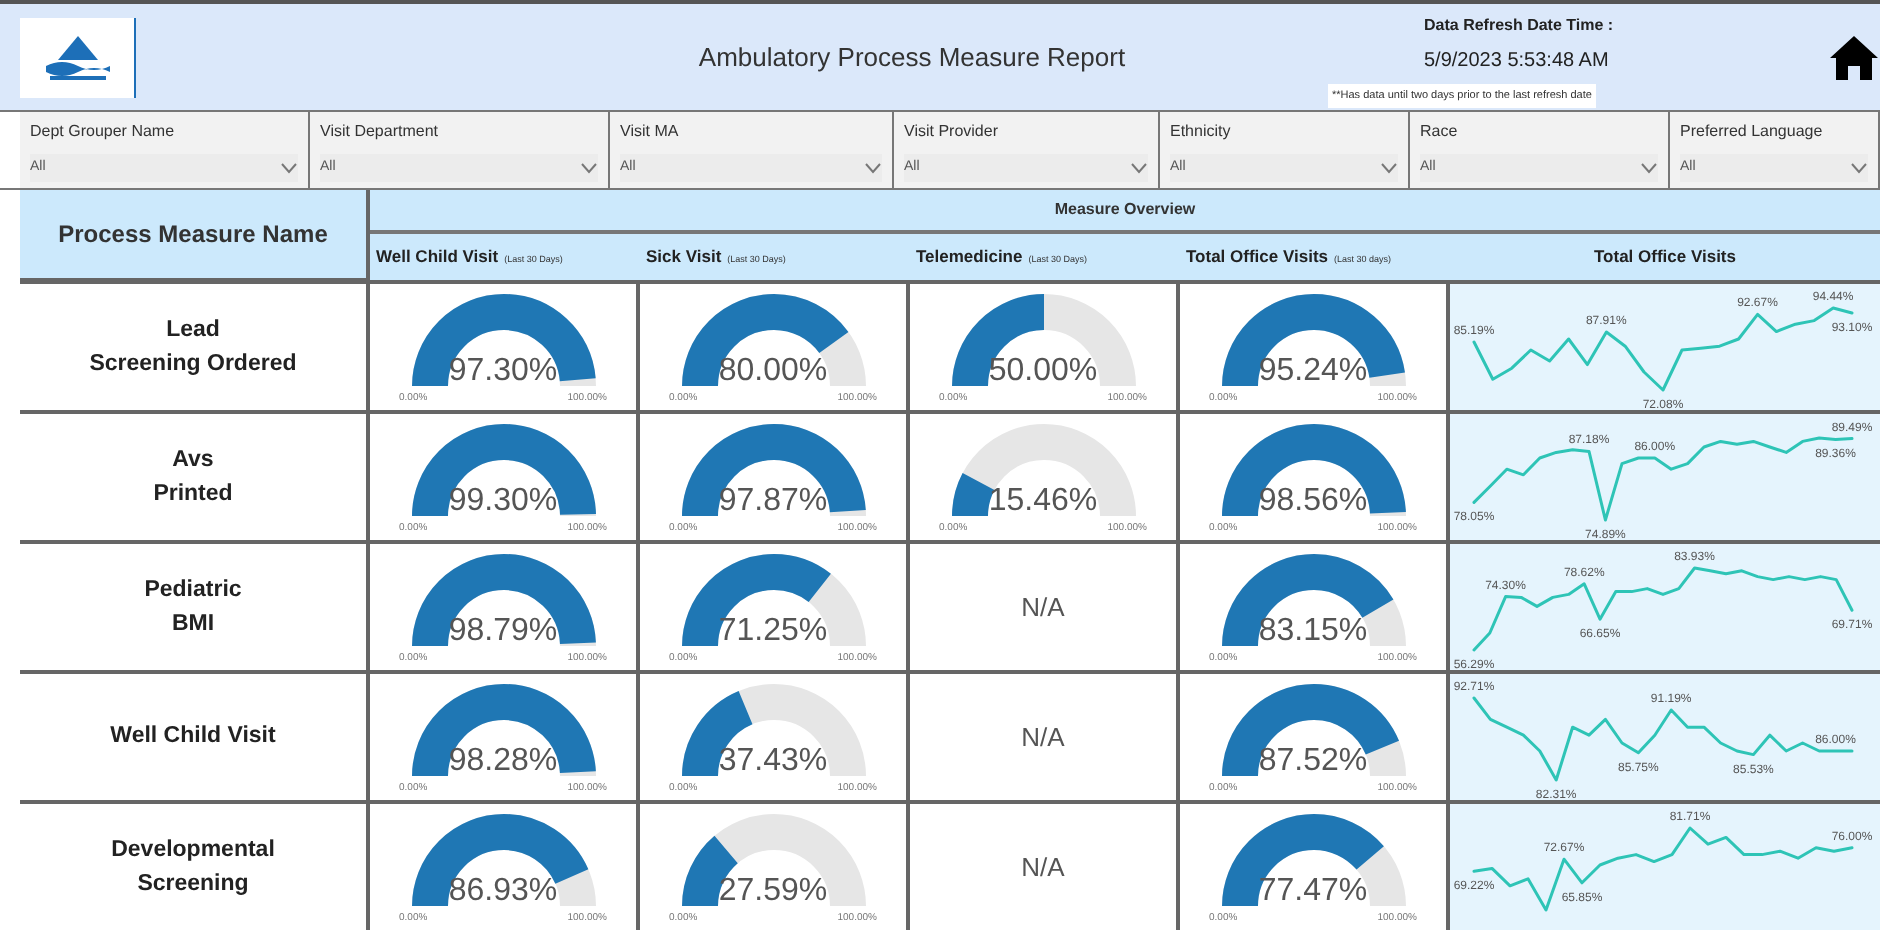  Describe the element at coordinates (103, 132) in the screenshot. I see `filter-label: Dept Grouper Name` at that location.